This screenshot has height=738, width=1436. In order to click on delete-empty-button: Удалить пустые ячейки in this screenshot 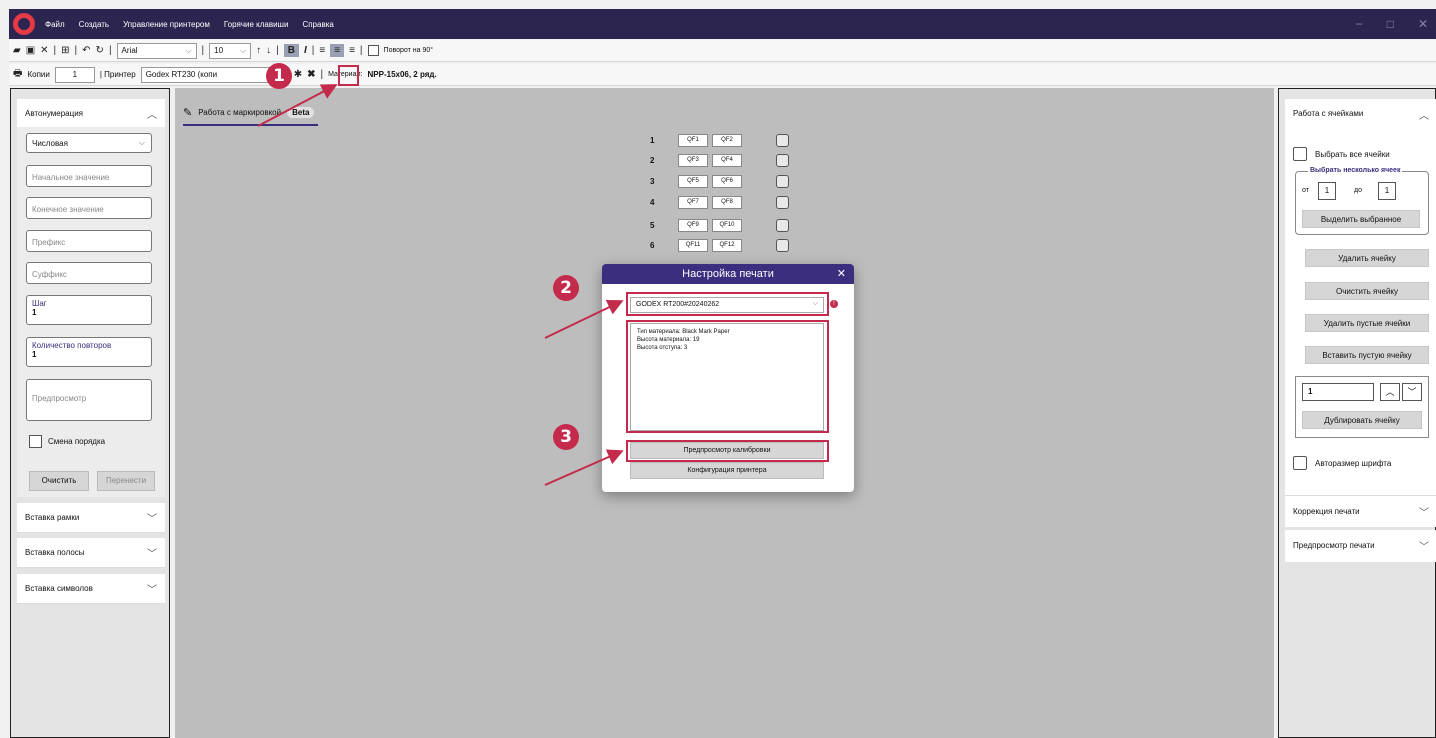, I will do `click(1367, 323)`.